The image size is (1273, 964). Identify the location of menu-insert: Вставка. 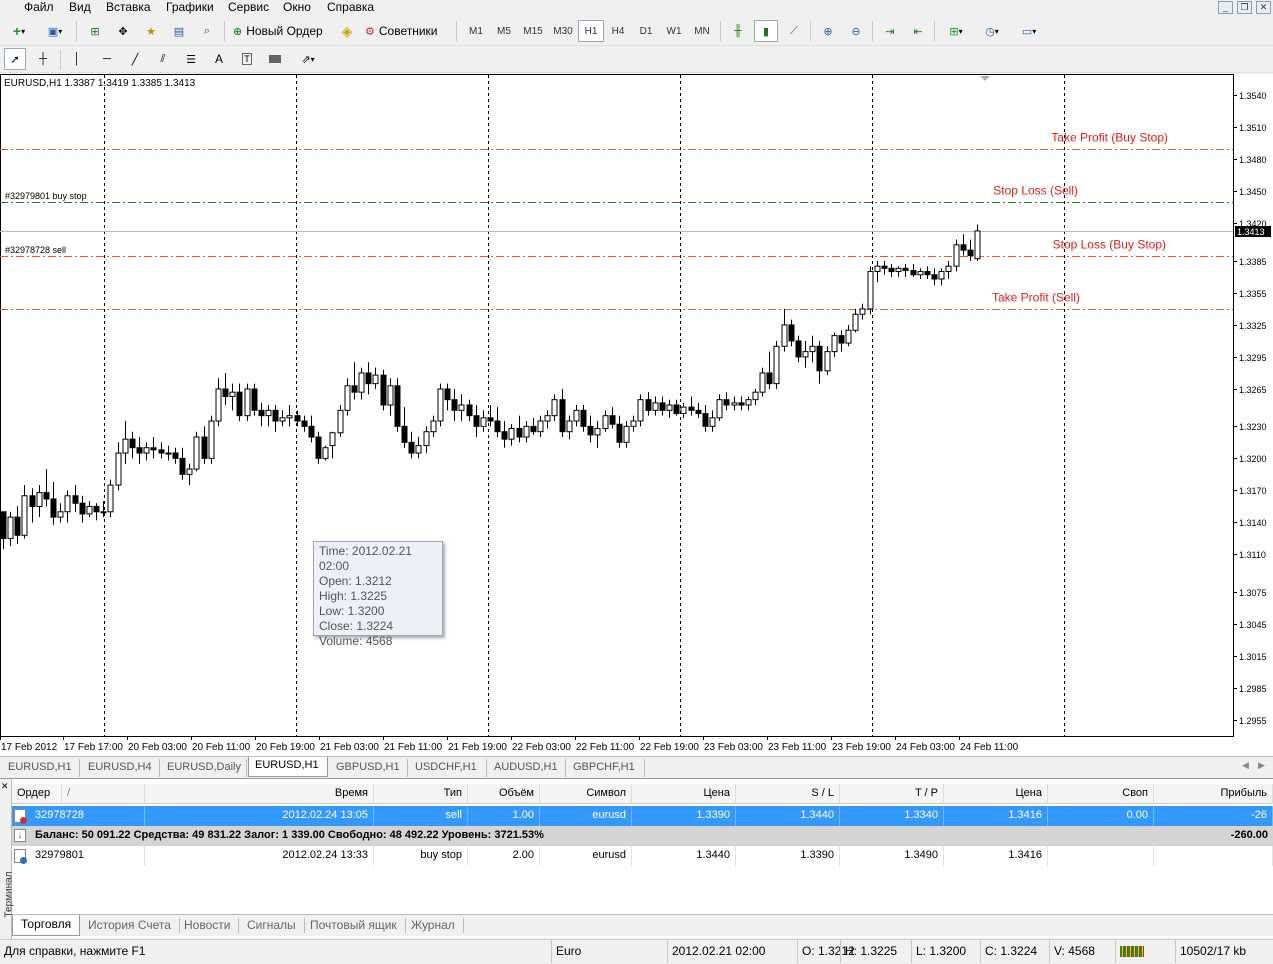
(128, 7).